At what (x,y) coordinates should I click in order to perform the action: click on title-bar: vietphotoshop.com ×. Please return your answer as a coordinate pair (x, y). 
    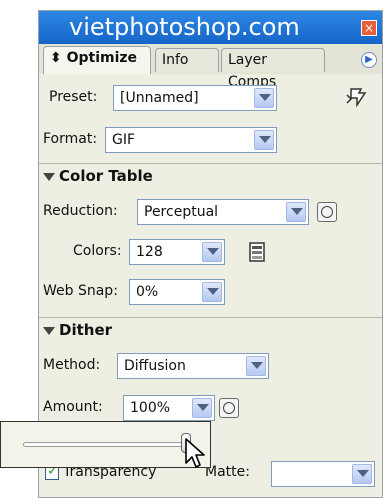
    Looking at the image, I should click on (210, 27).